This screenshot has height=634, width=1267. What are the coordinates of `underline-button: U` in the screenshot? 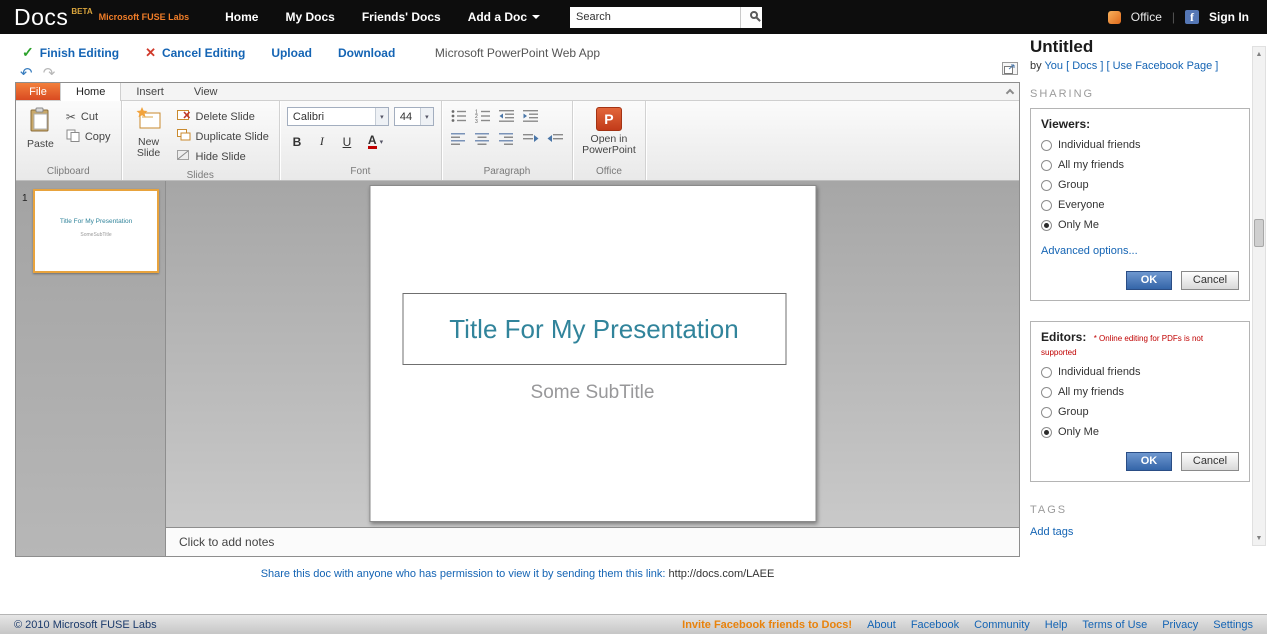 It's located at (347, 141).